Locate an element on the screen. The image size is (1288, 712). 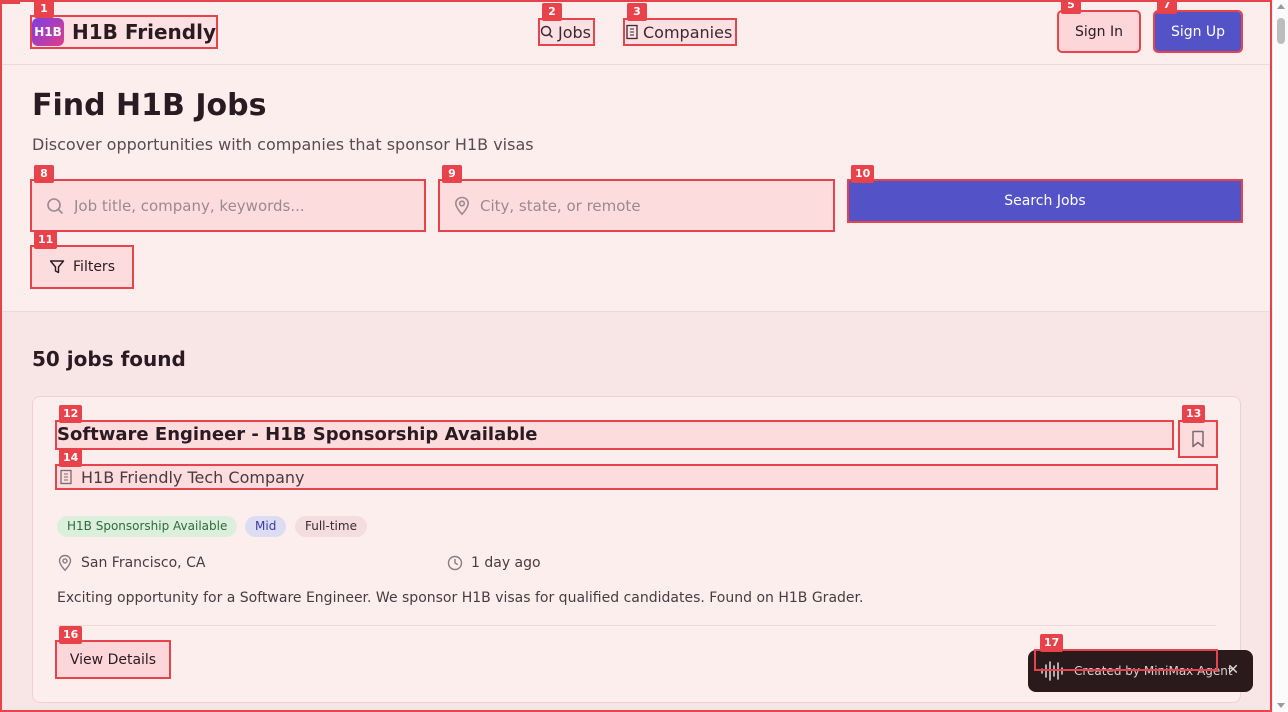
logo-link: H1B H1B Friendly is located at coordinates (124, 32).